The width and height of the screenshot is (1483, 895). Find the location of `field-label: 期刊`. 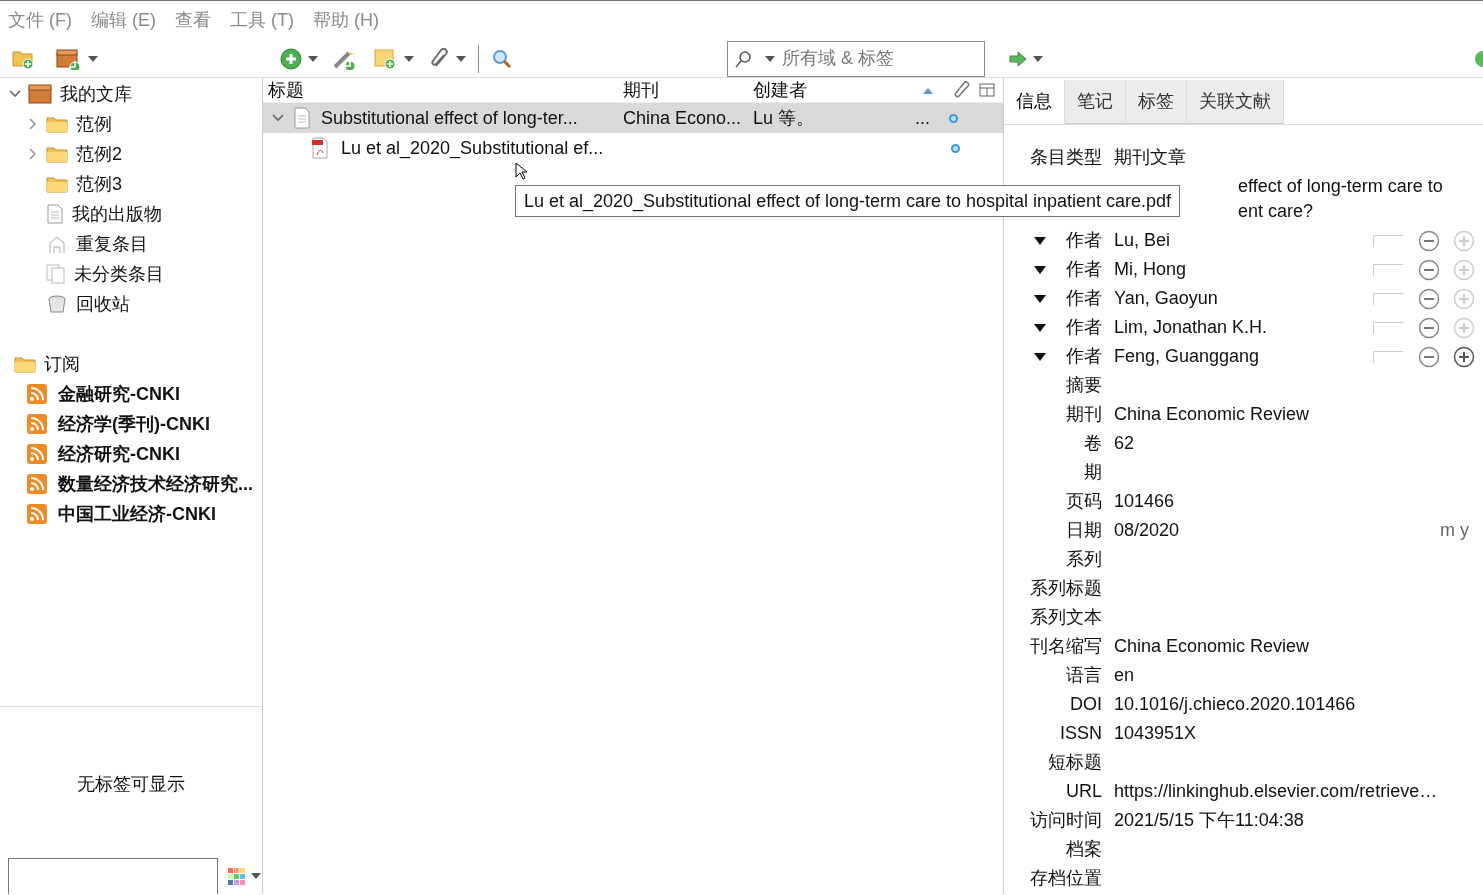

field-label: 期刊 is located at coordinates (1083, 414).